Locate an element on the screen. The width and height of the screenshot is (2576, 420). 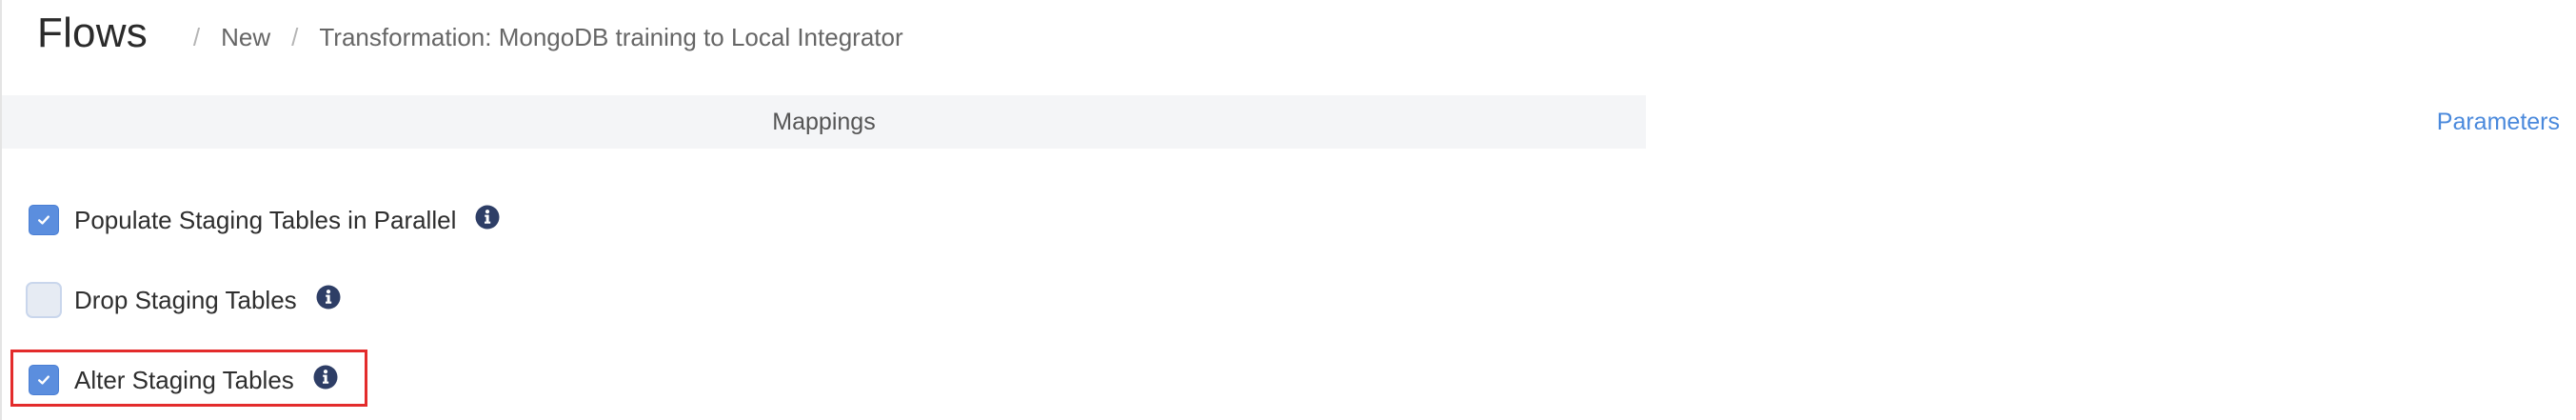
option-label: Alter Staging Tables is located at coordinates (184, 379).